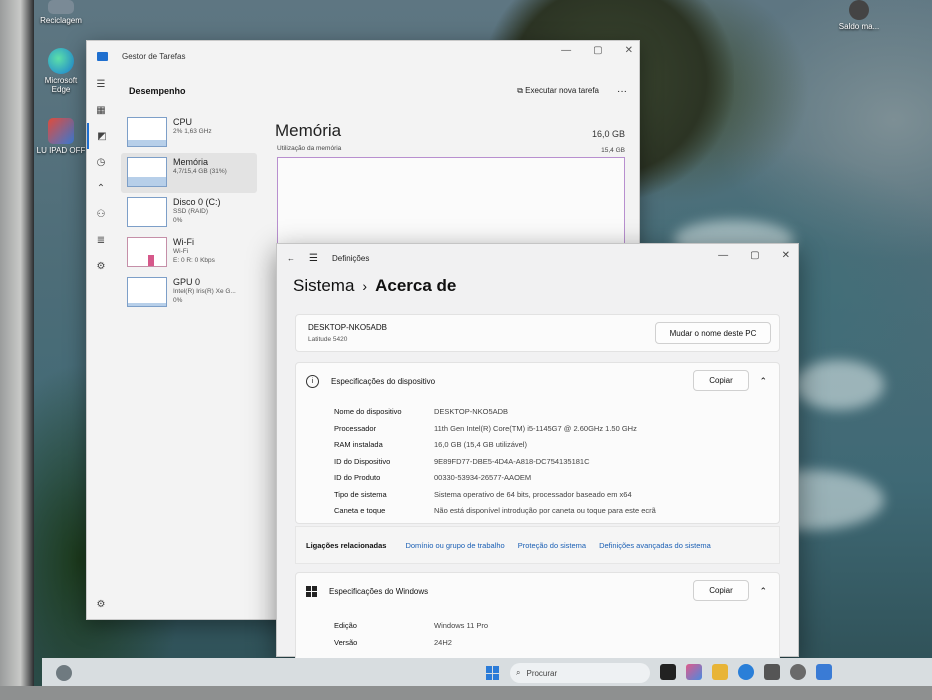 This screenshot has width=932, height=700. Describe the element at coordinates (101, 162) in the screenshot. I see `history-icon: ◷` at that location.